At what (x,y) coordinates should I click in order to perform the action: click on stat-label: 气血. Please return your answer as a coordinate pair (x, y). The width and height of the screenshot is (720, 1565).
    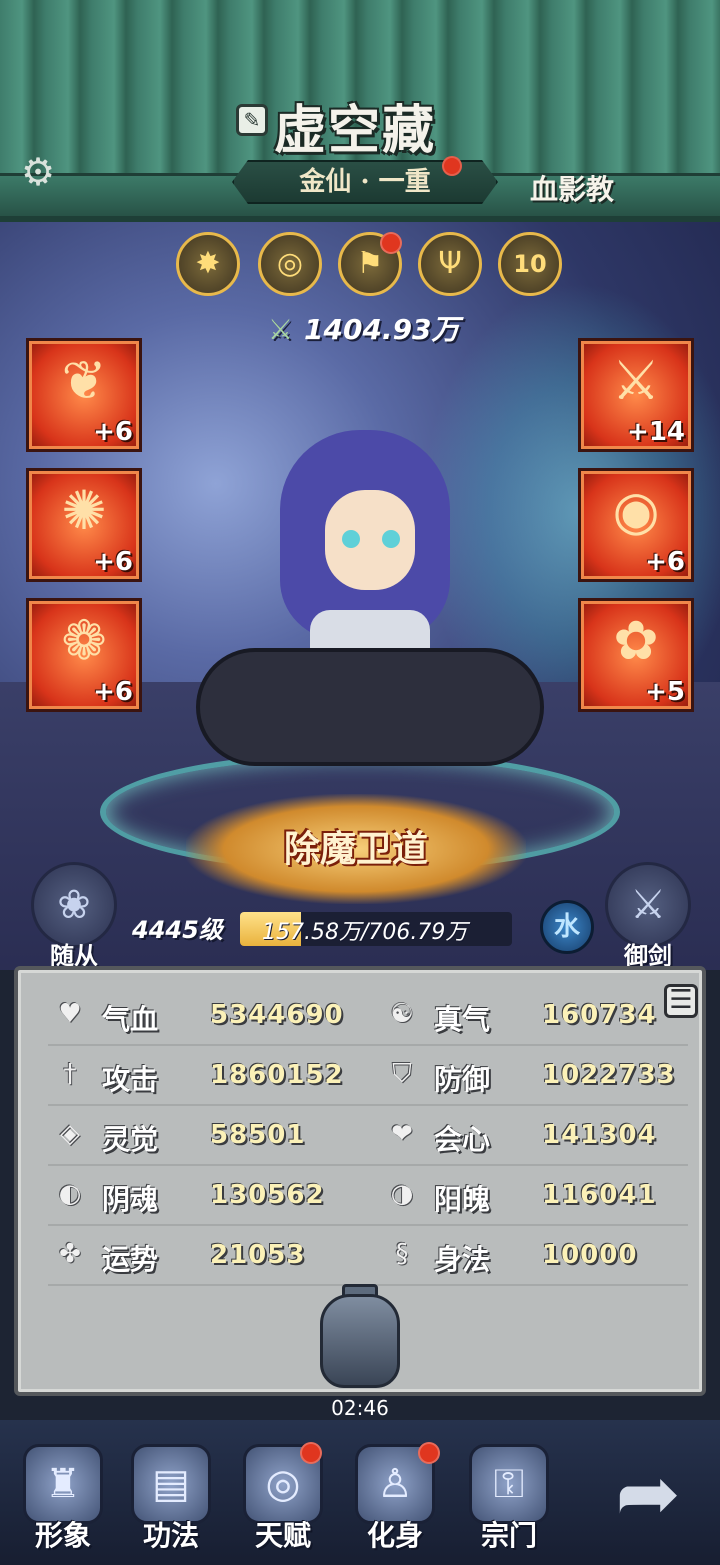
    Looking at the image, I should click on (130, 1019).